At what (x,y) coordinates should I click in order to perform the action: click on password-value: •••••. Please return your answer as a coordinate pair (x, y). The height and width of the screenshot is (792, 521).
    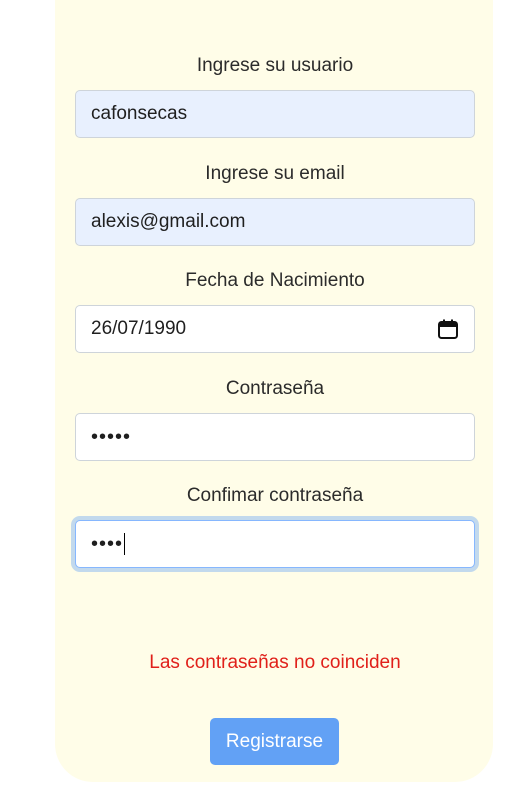
    Looking at the image, I should click on (111, 436).